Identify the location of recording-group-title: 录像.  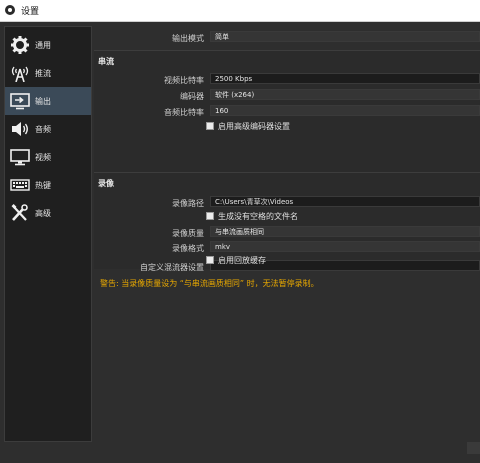
(106, 183).